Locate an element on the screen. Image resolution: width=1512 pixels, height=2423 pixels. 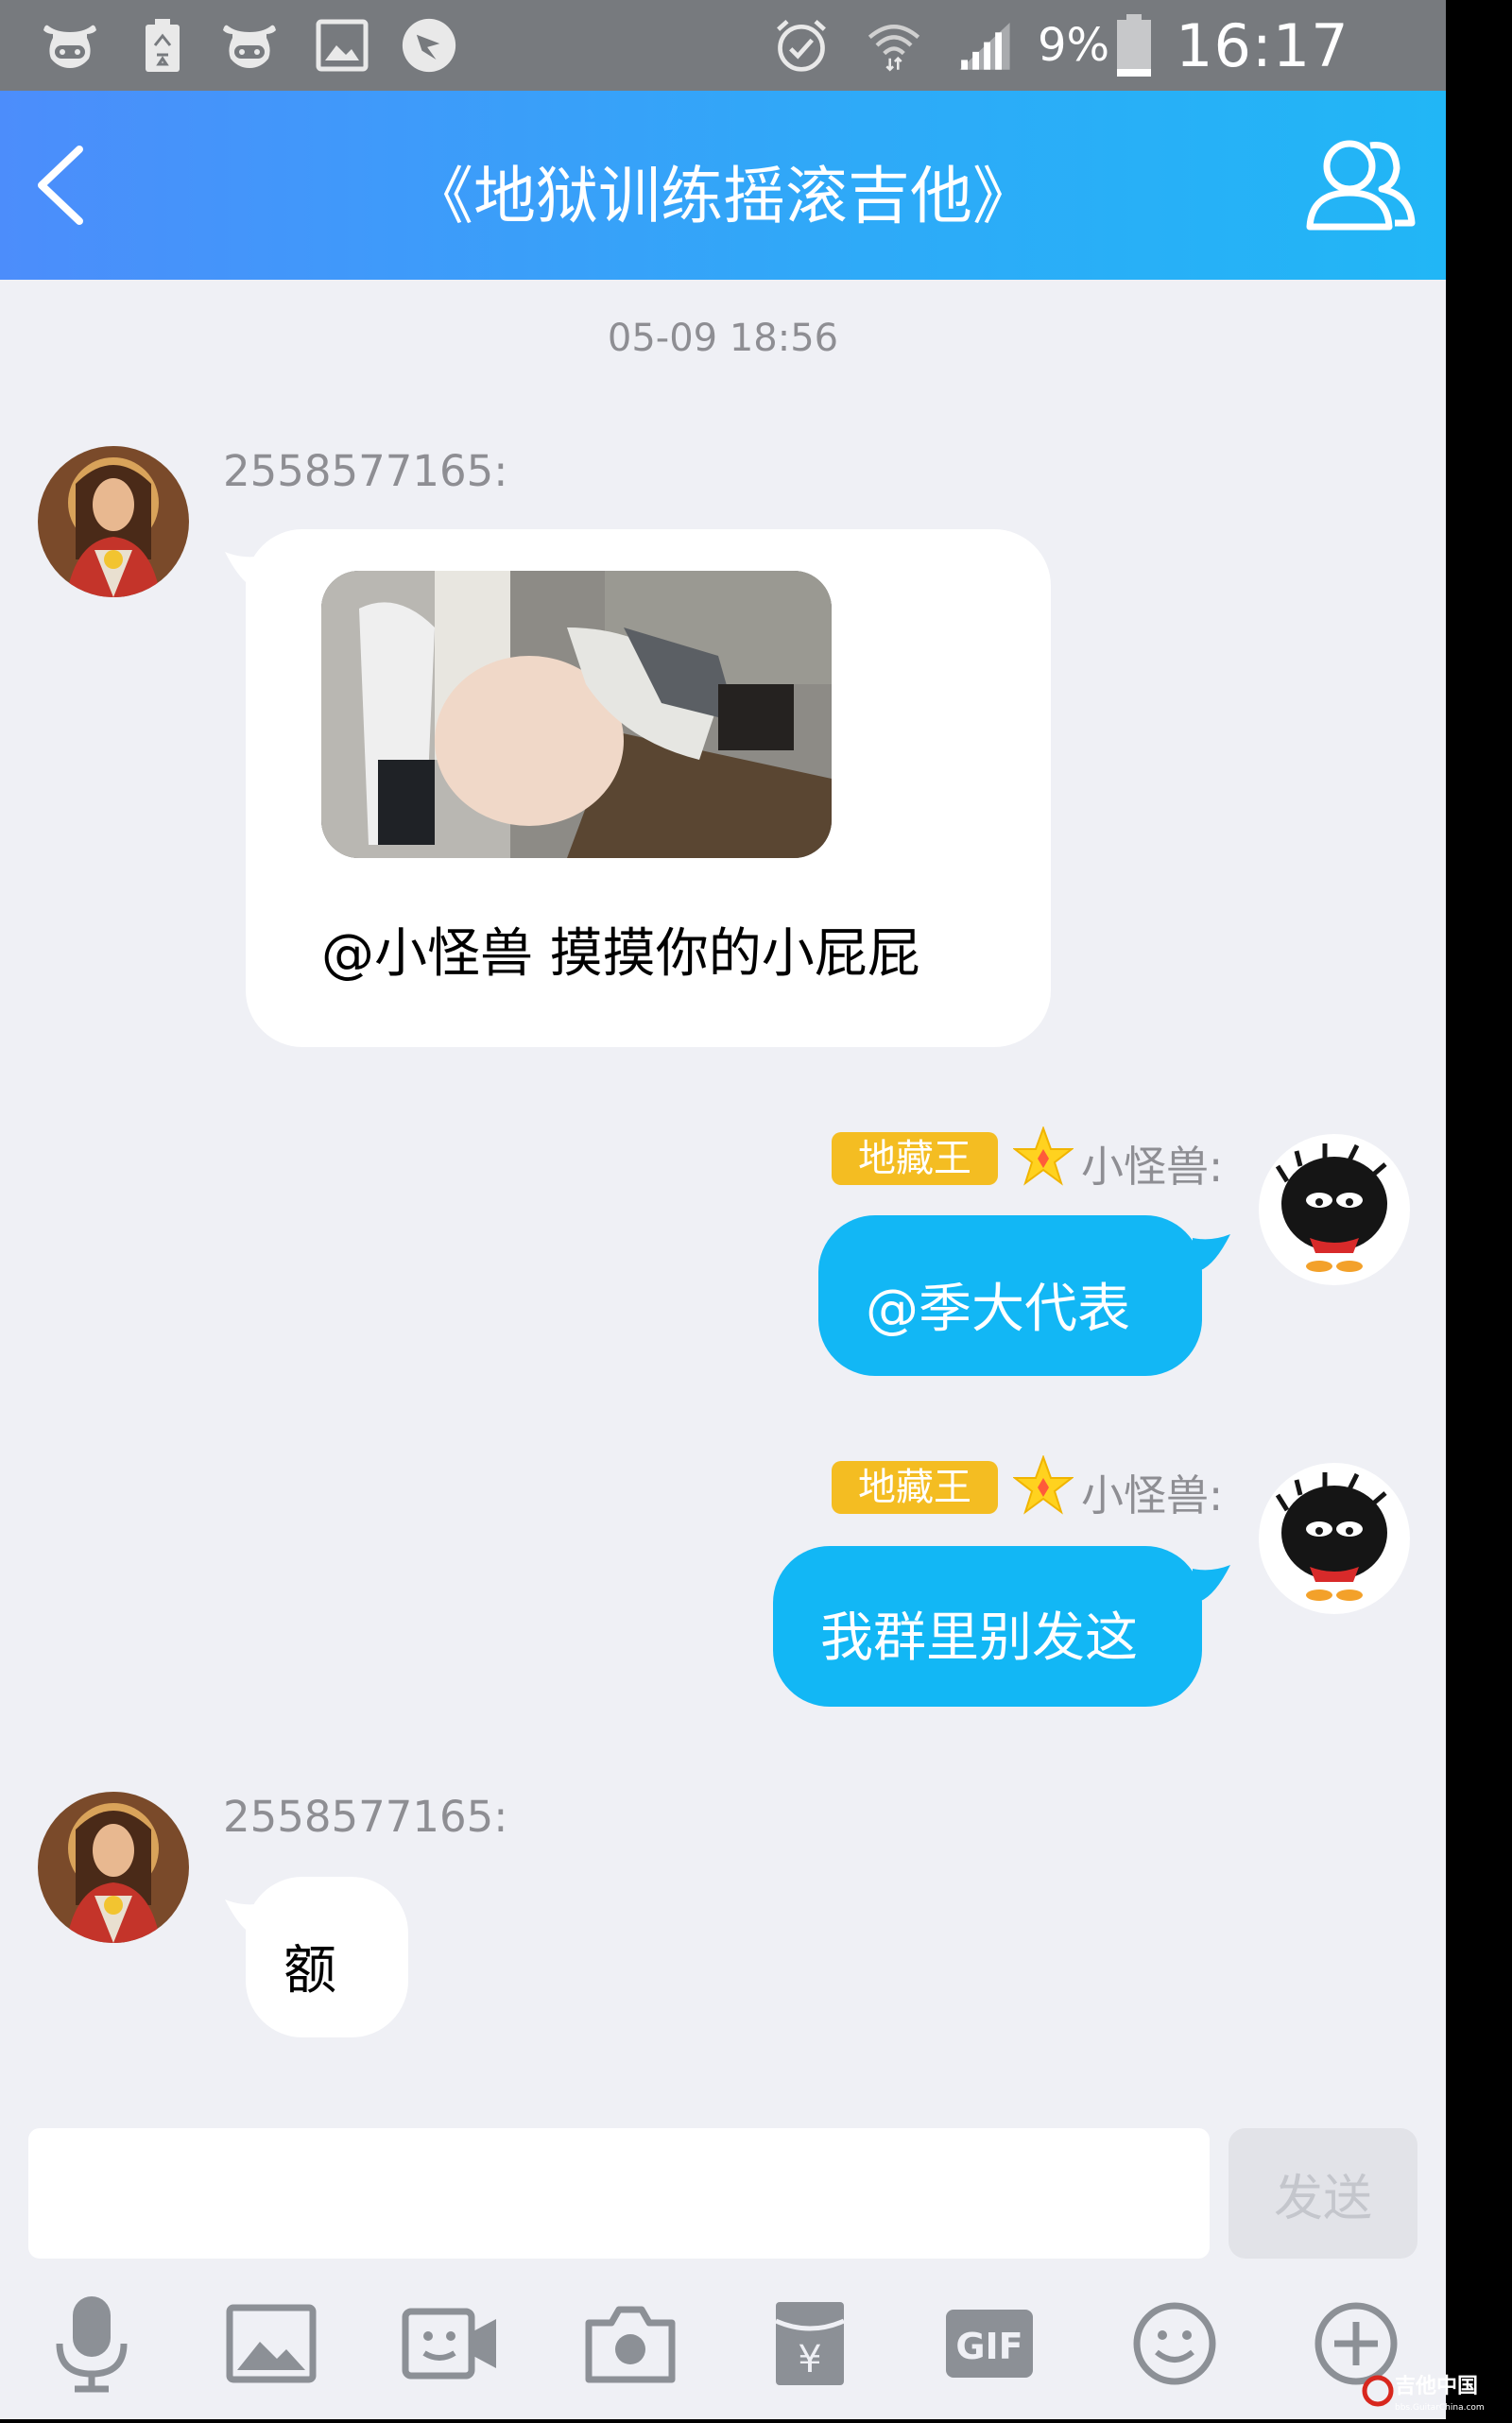
camera-icon is located at coordinates (630, 2344).